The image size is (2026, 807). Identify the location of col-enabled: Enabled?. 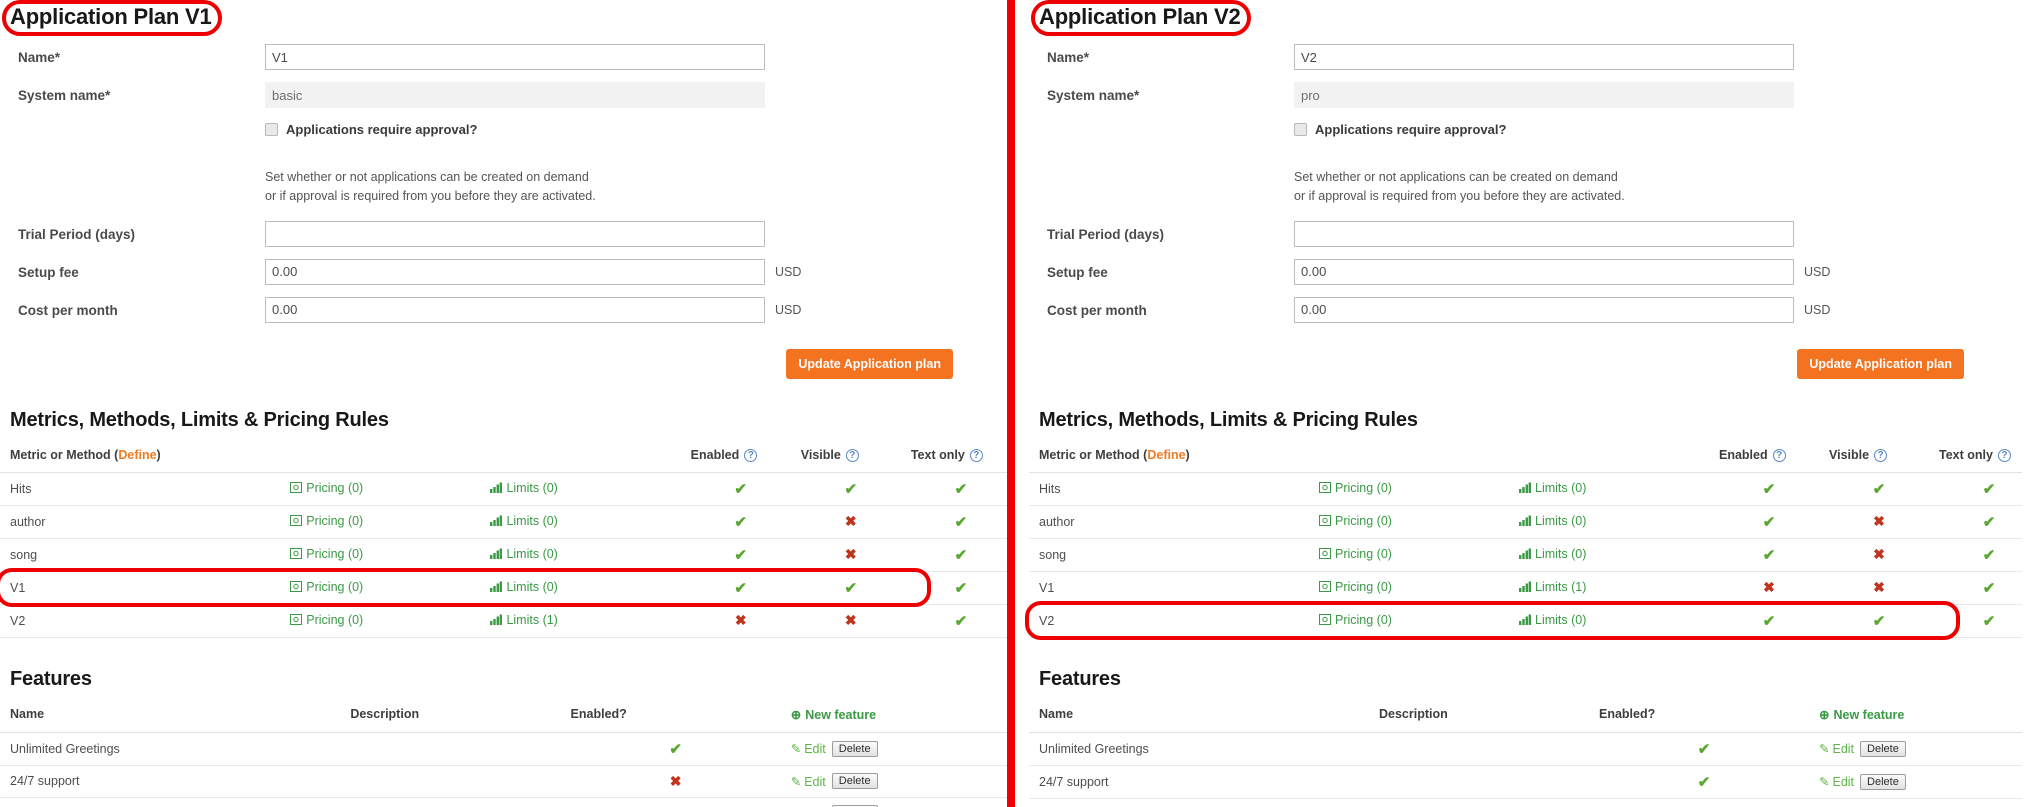
(1764, 457).